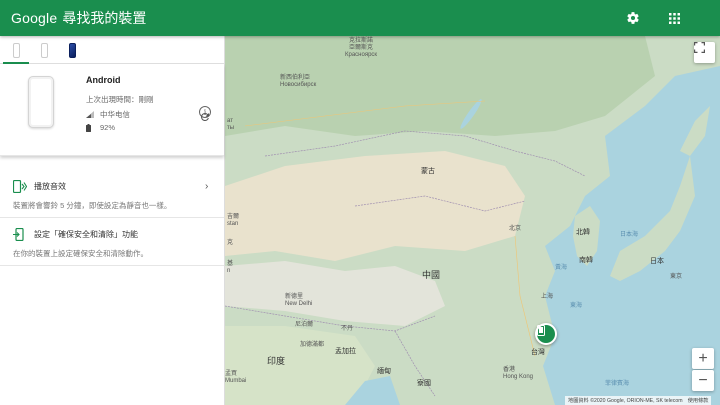 This screenshot has height=405, width=720. Describe the element at coordinates (20, 186) in the screenshot. I see `play-sound-icon` at that location.